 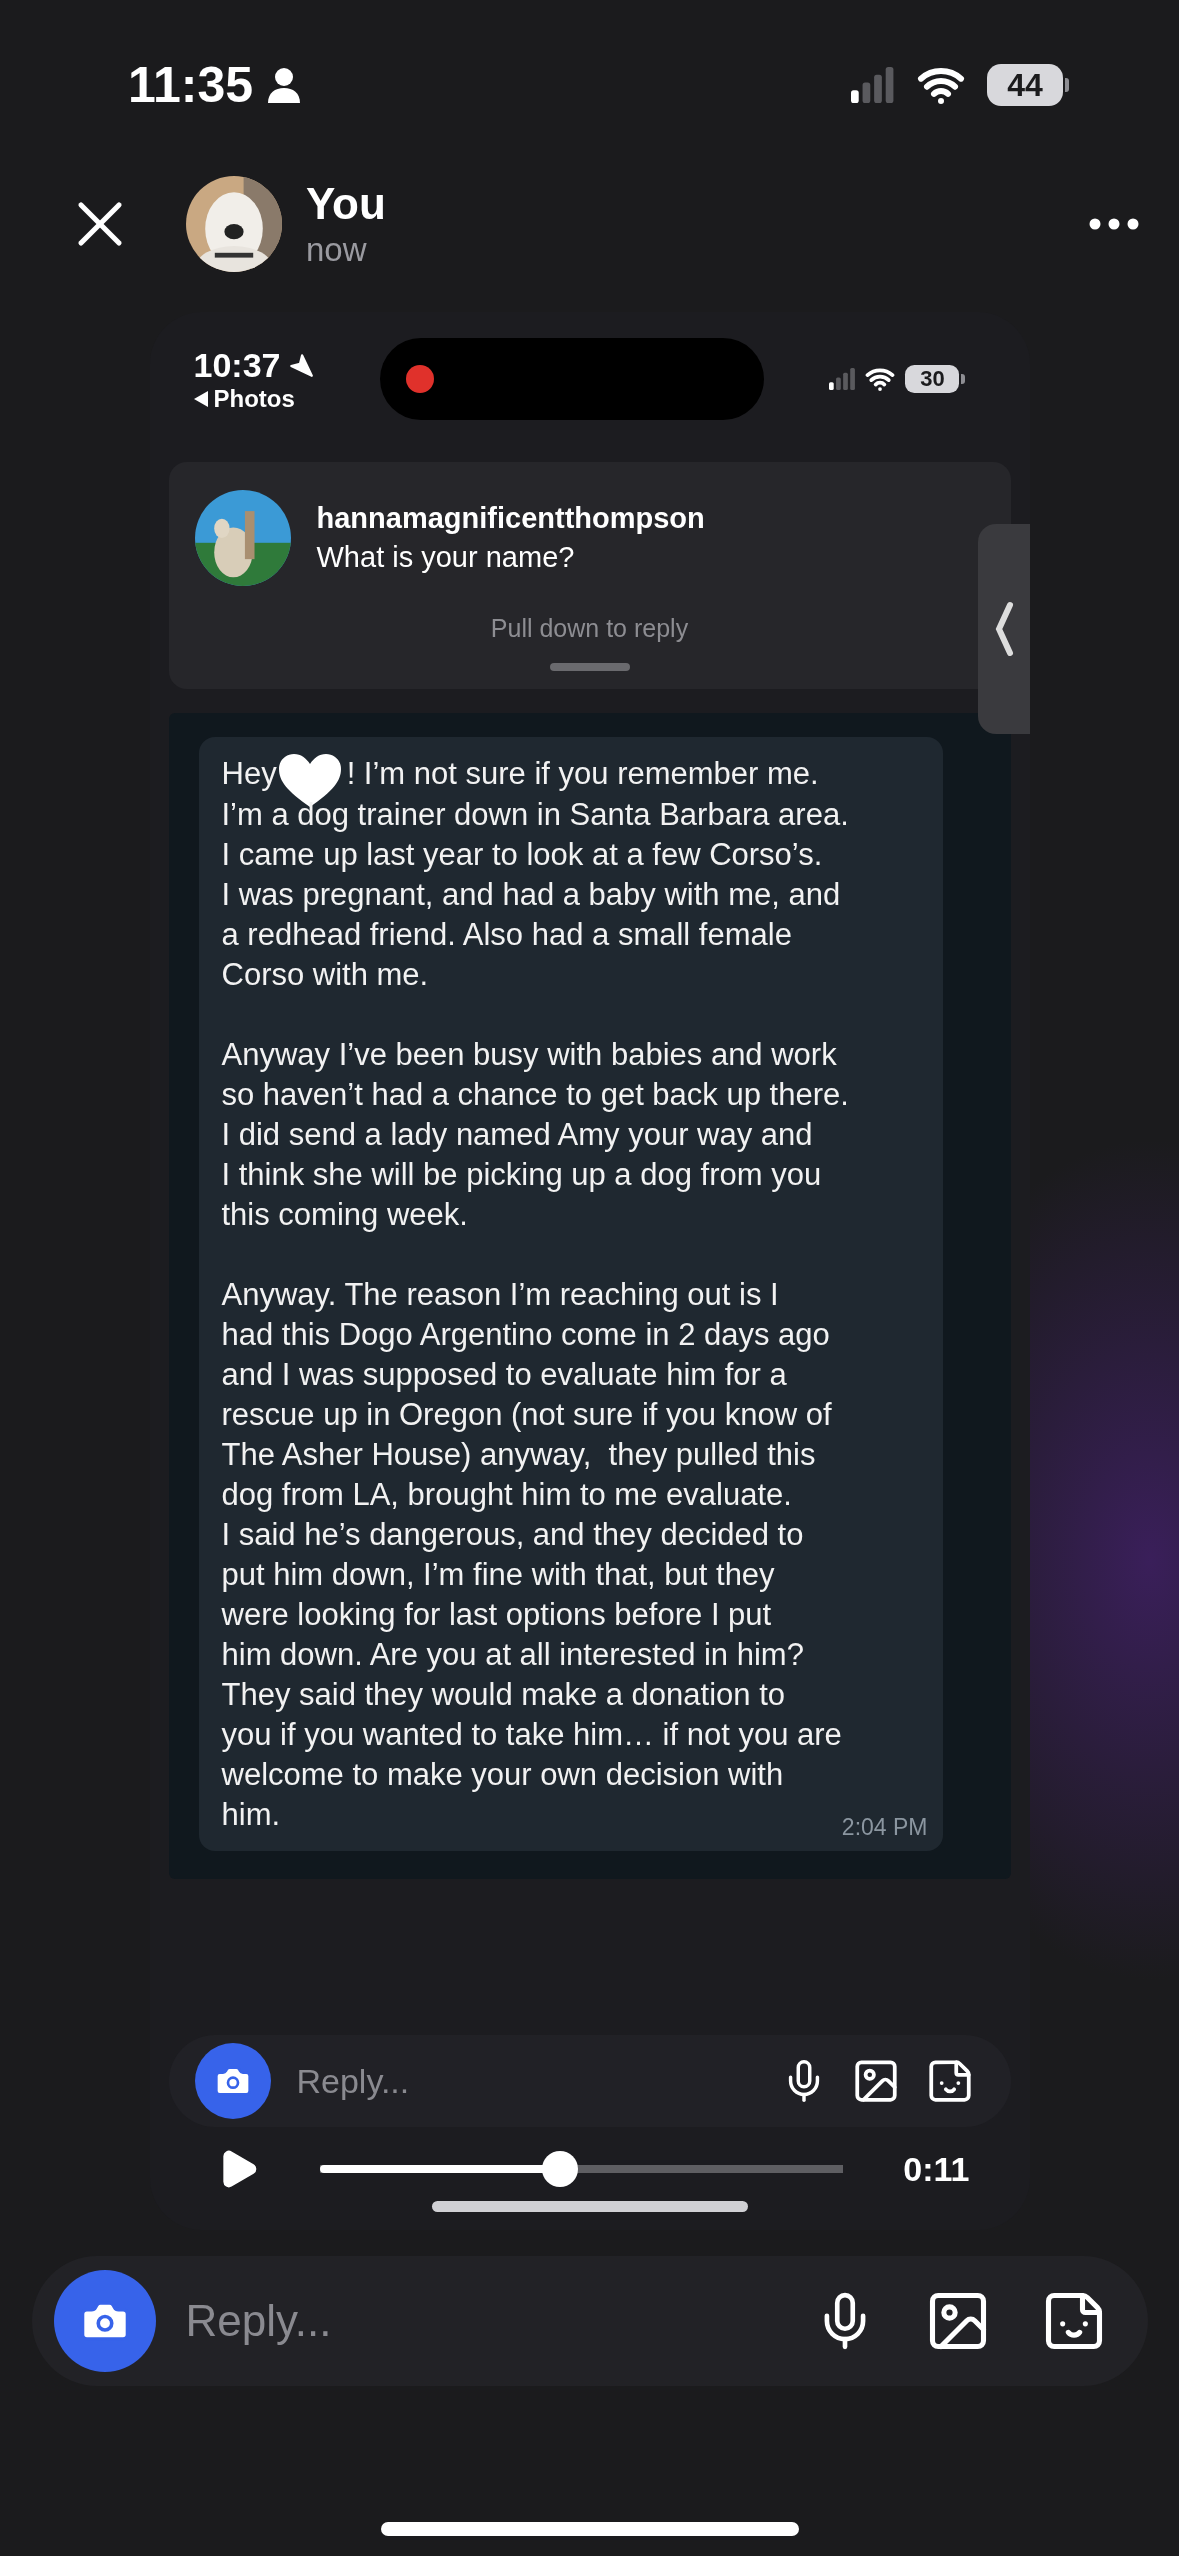 I want to click on notification-username: hannamagnificentthompson, so click(x=510, y=518).